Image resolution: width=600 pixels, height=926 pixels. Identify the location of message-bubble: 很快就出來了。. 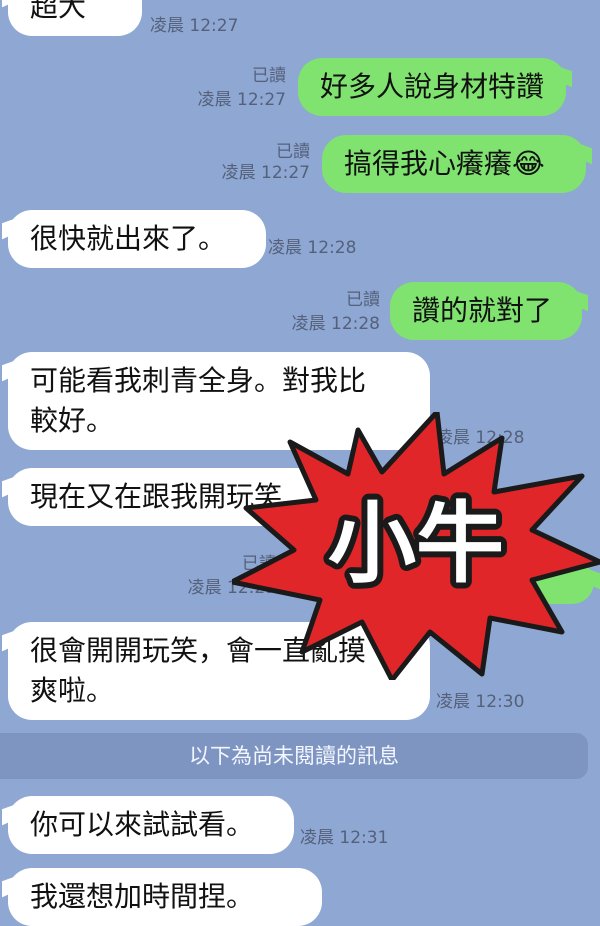
(137, 239).